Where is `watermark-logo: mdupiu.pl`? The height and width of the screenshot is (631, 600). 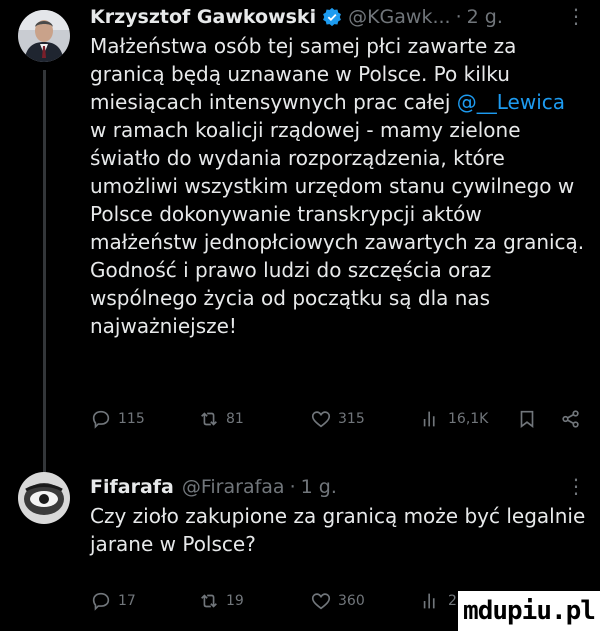 watermark-logo: mdupiu.pl is located at coordinates (529, 611).